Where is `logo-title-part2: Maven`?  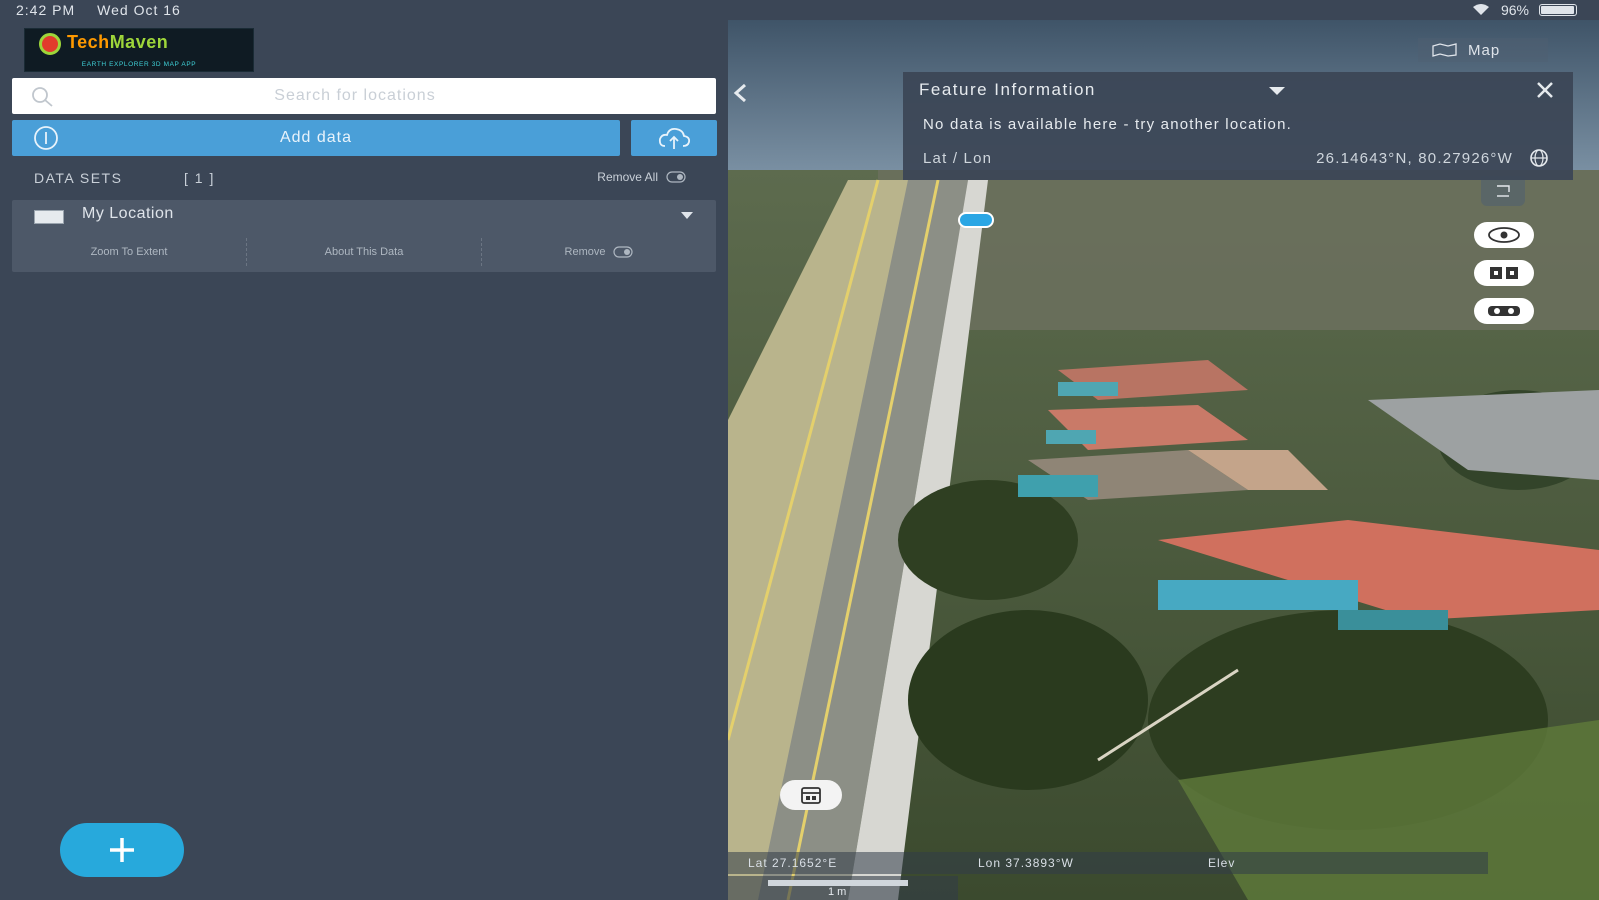
logo-title-part2: Maven is located at coordinates (139, 42).